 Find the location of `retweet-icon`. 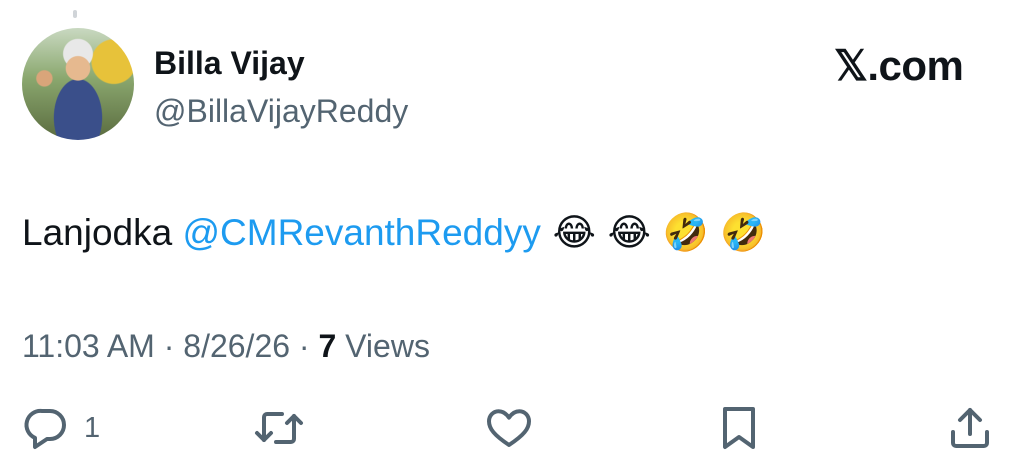

retweet-icon is located at coordinates (279, 428).